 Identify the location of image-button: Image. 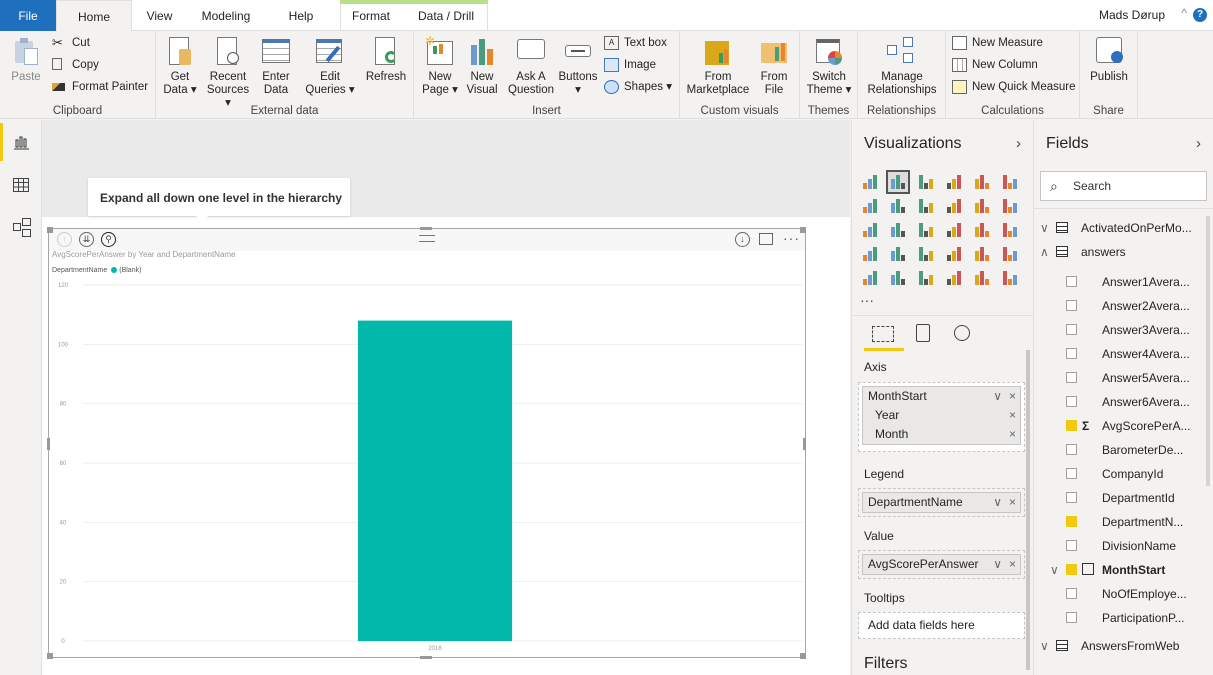
(630, 65).